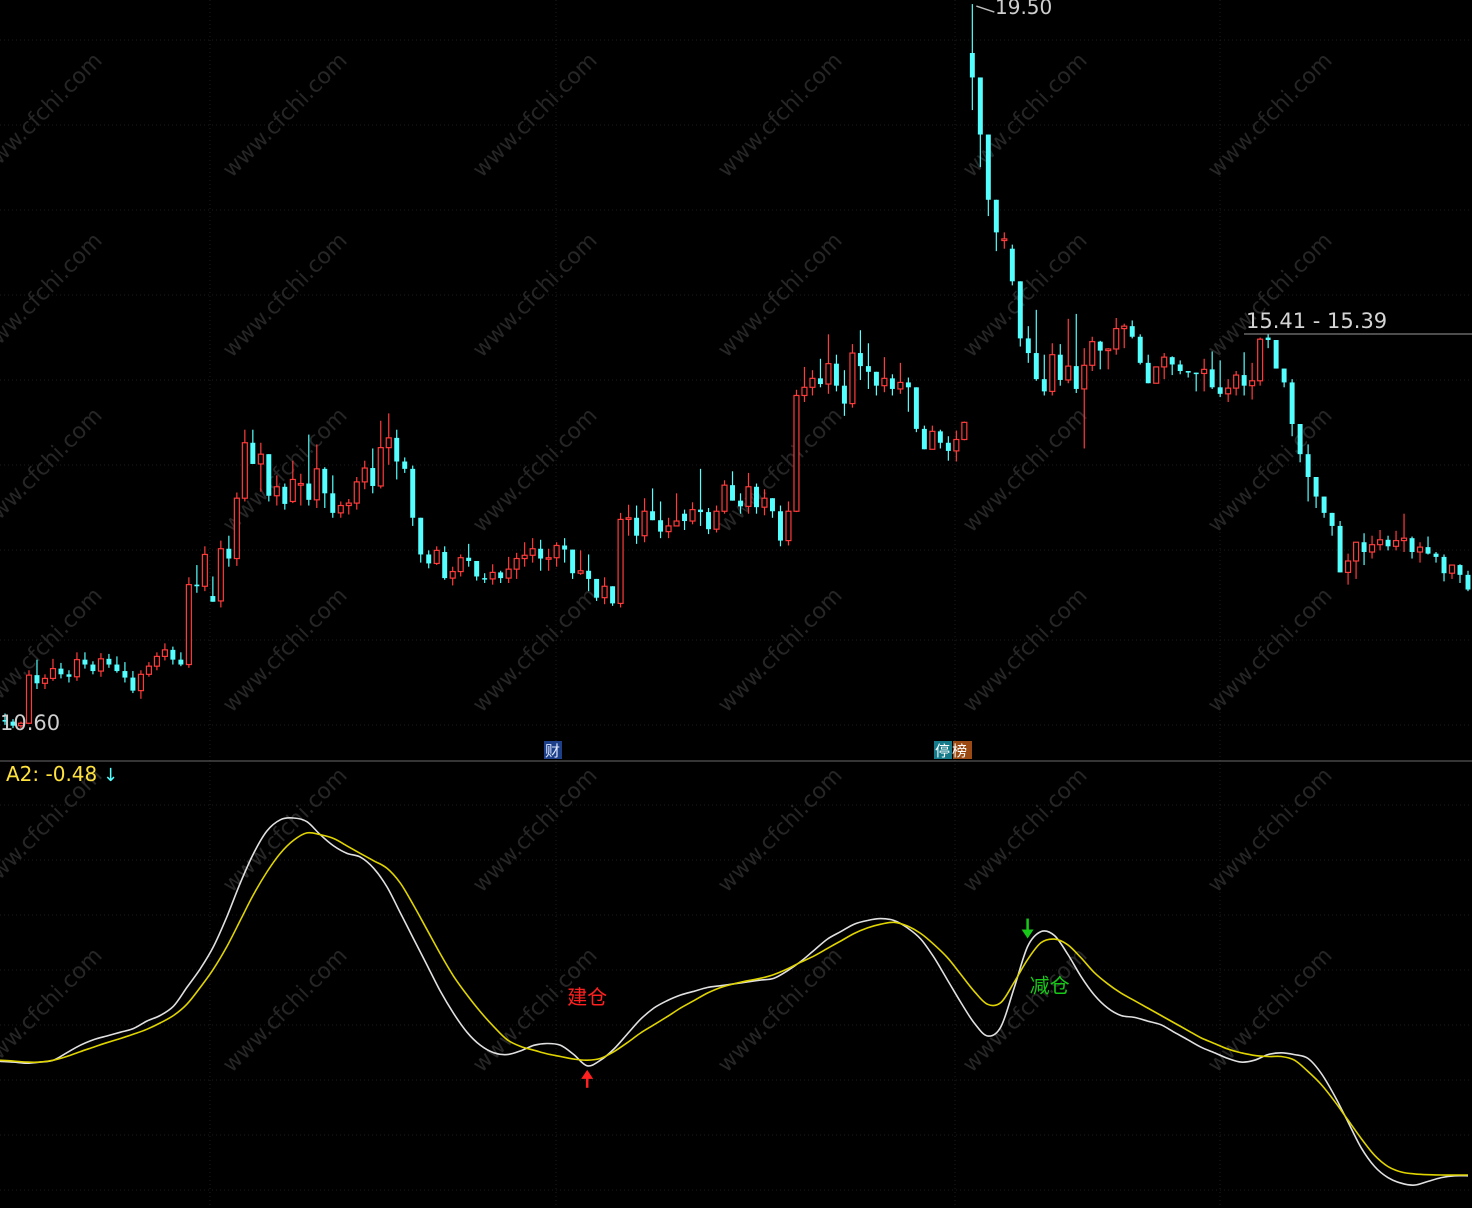  Describe the element at coordinates (30, 723) in the screenshot. I see `low-price-label: 10.60` at that location.